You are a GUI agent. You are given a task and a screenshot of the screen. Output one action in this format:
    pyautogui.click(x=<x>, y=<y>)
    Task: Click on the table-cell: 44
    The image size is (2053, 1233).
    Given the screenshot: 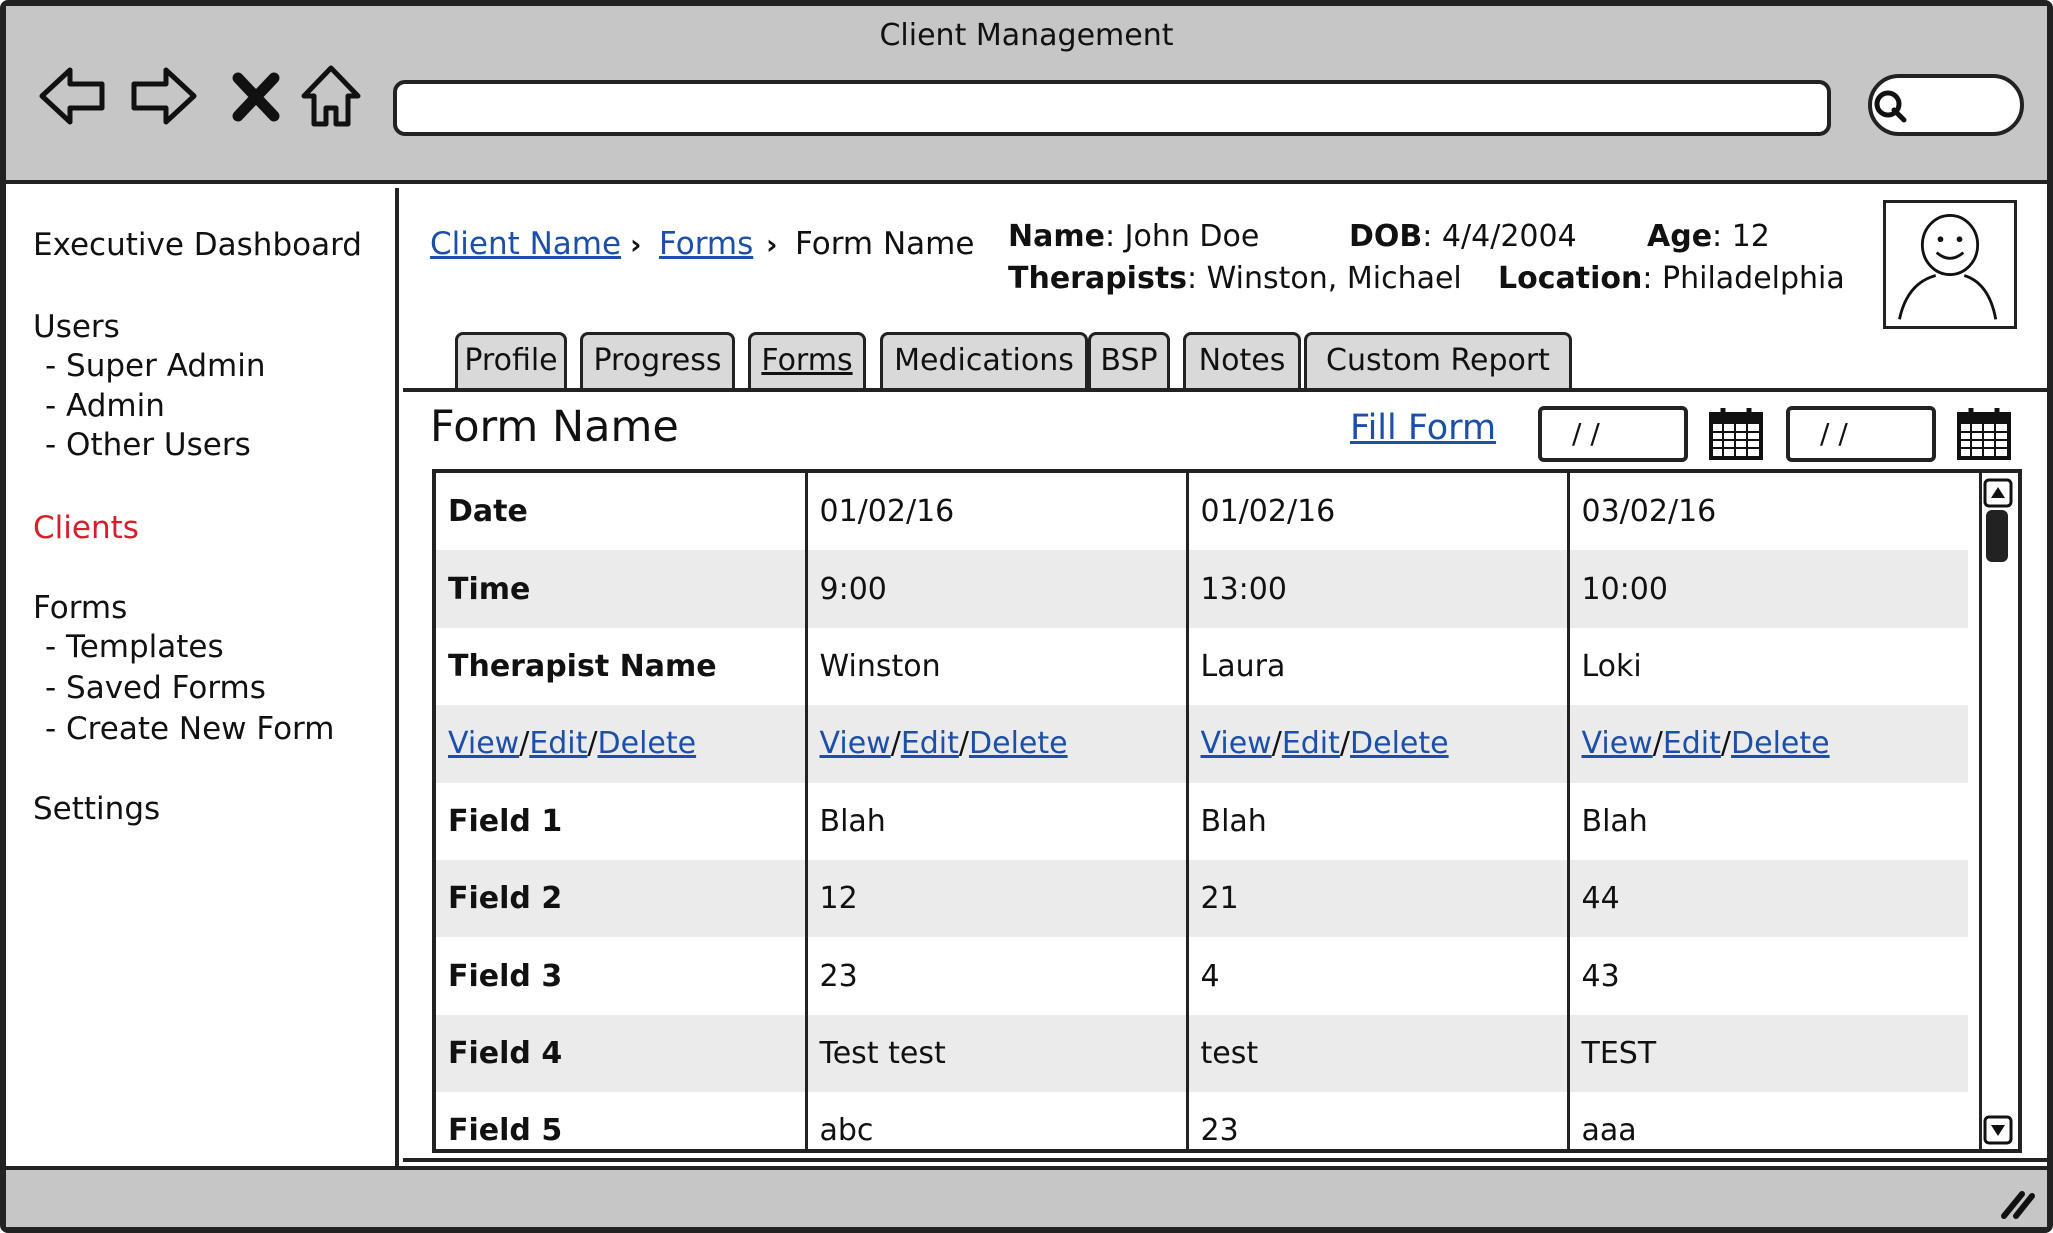 What is the action you would take?
    pyautogui.click(x=1767, y=898)
    